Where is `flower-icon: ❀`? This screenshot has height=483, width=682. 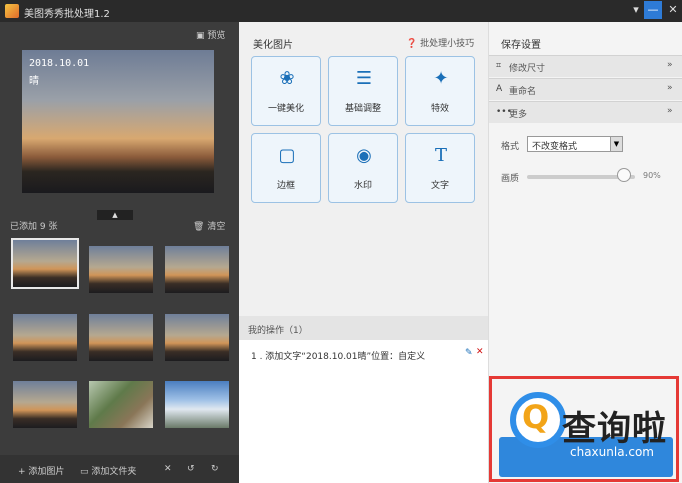 flower-icon: ❀ is located at coordinates (287, 78).